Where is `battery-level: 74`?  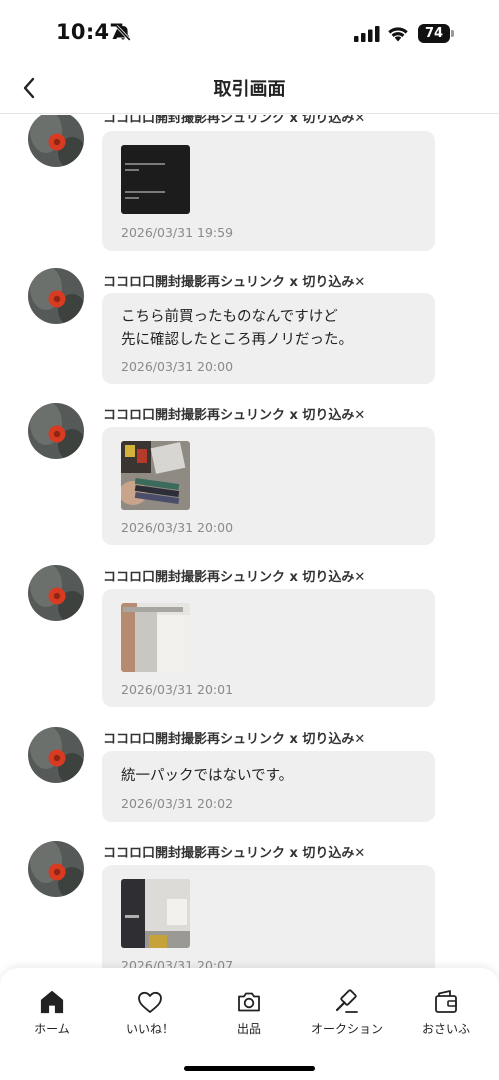
battery-level: 74 is located at coordinates (434, 33).